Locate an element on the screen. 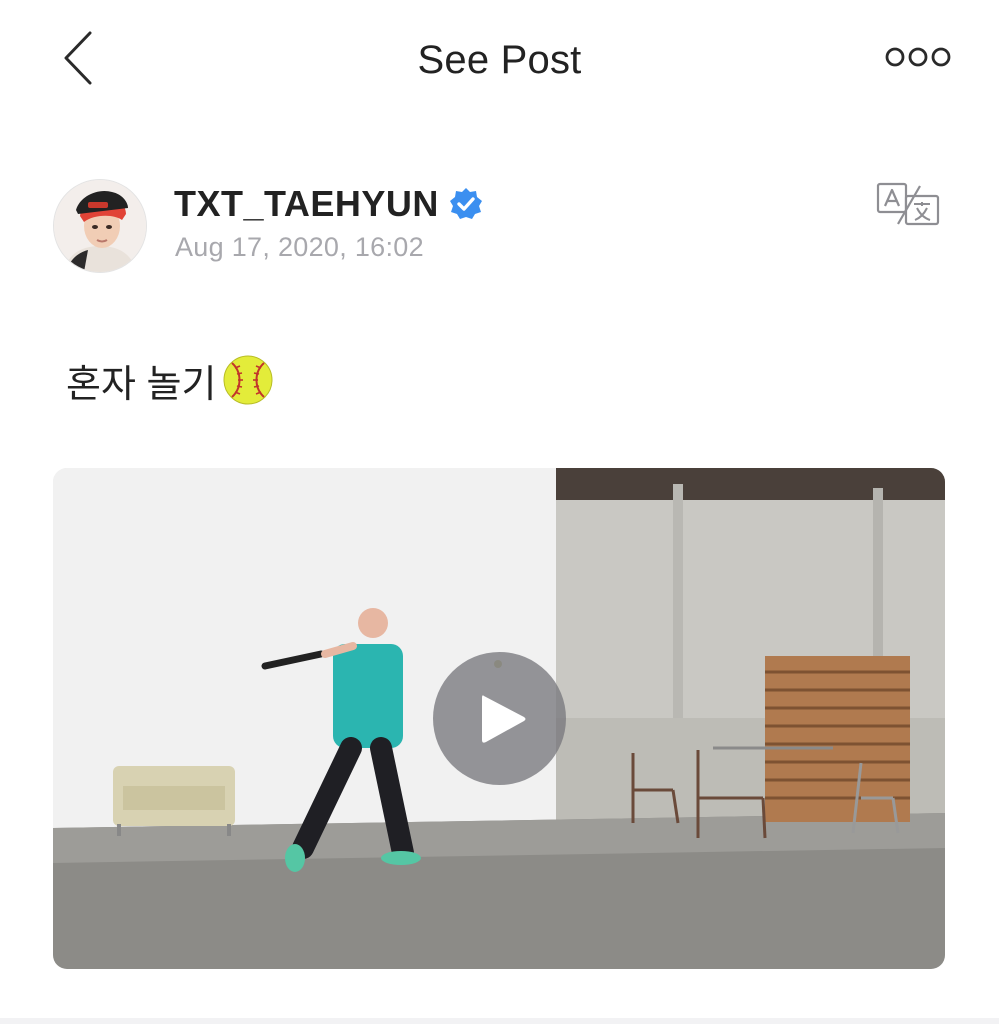 This screenshot has width=999, height=1024. page-title: See Post is located at coordinates (499, 60).